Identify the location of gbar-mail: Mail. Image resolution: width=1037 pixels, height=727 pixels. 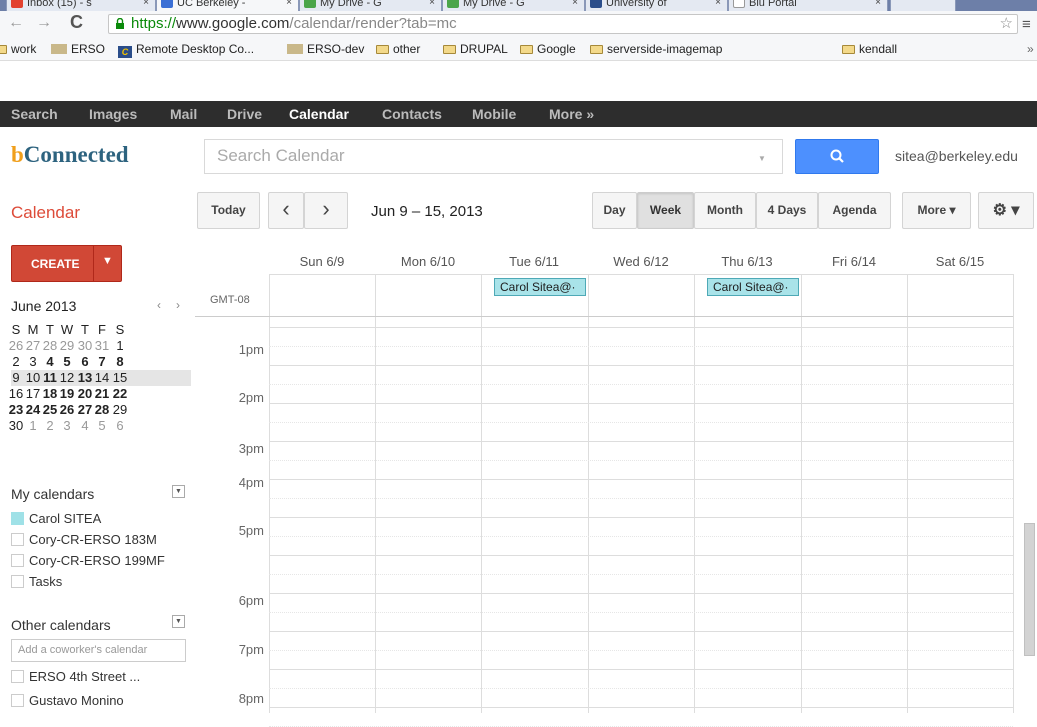
(183, 114).